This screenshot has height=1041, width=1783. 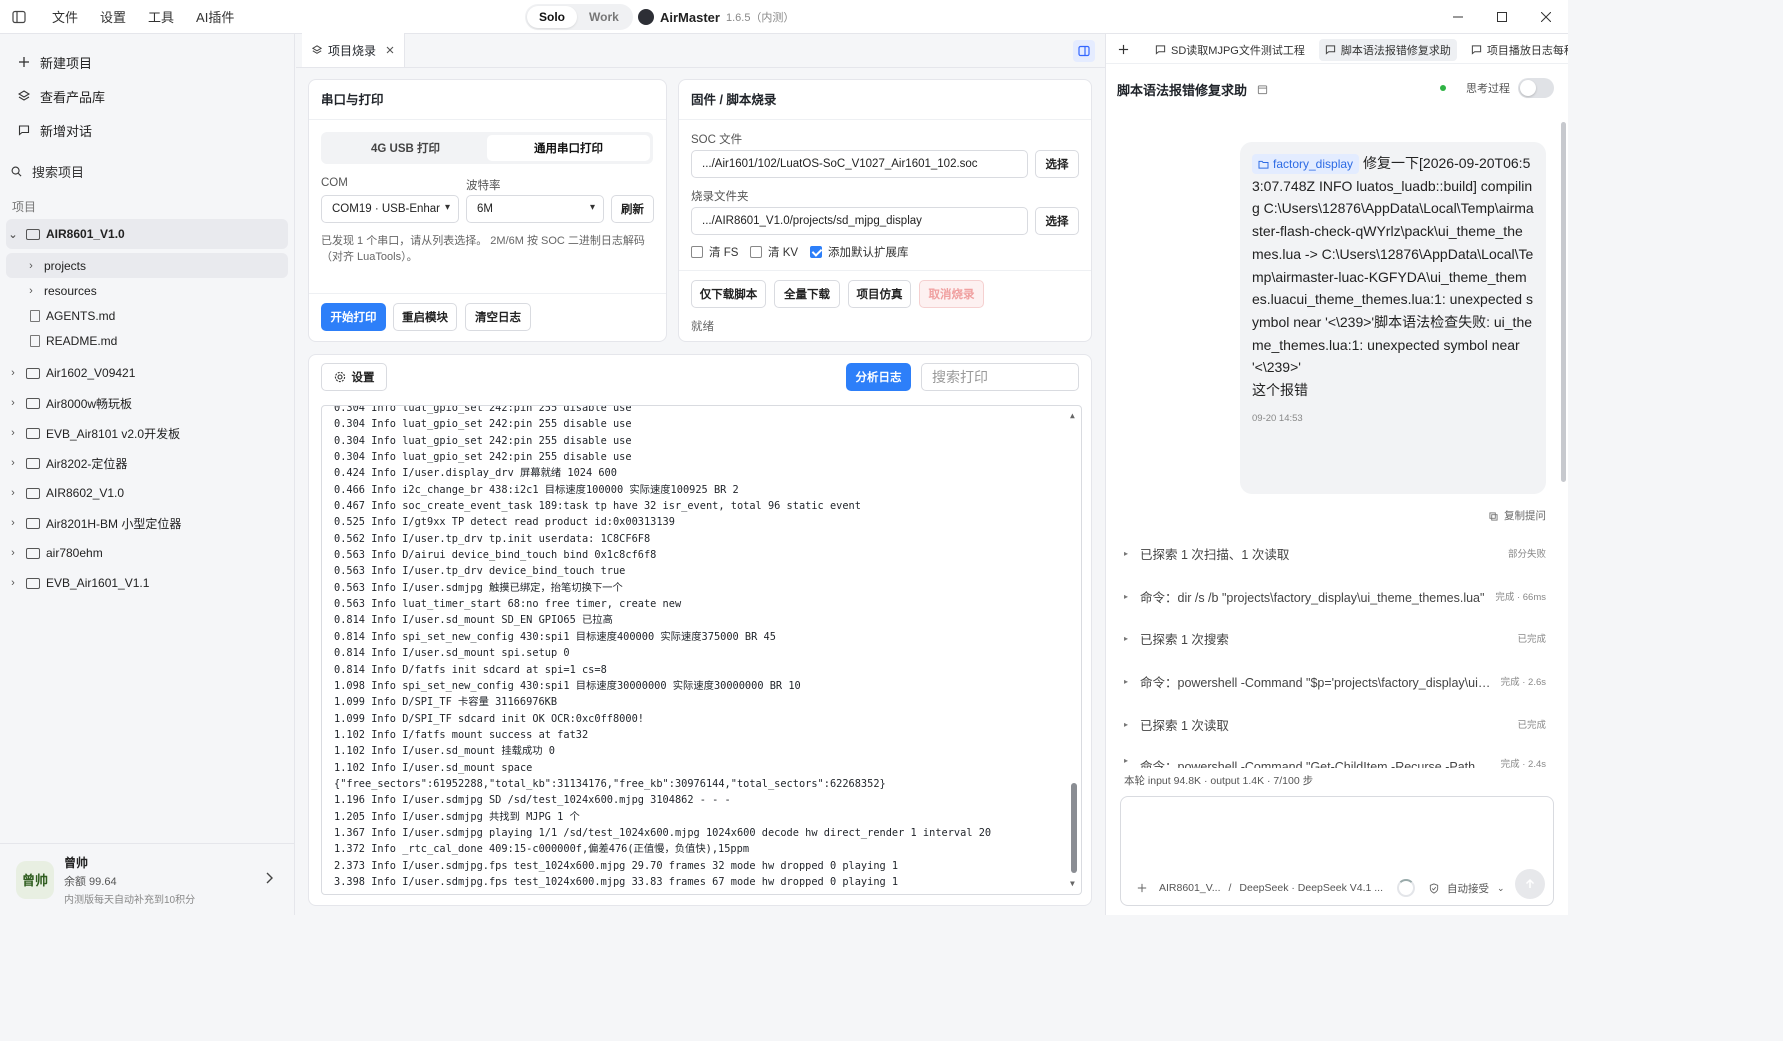 I want to click on tree-root: ⌄ AIR8601_V1.0, so click(x=147, y=234).